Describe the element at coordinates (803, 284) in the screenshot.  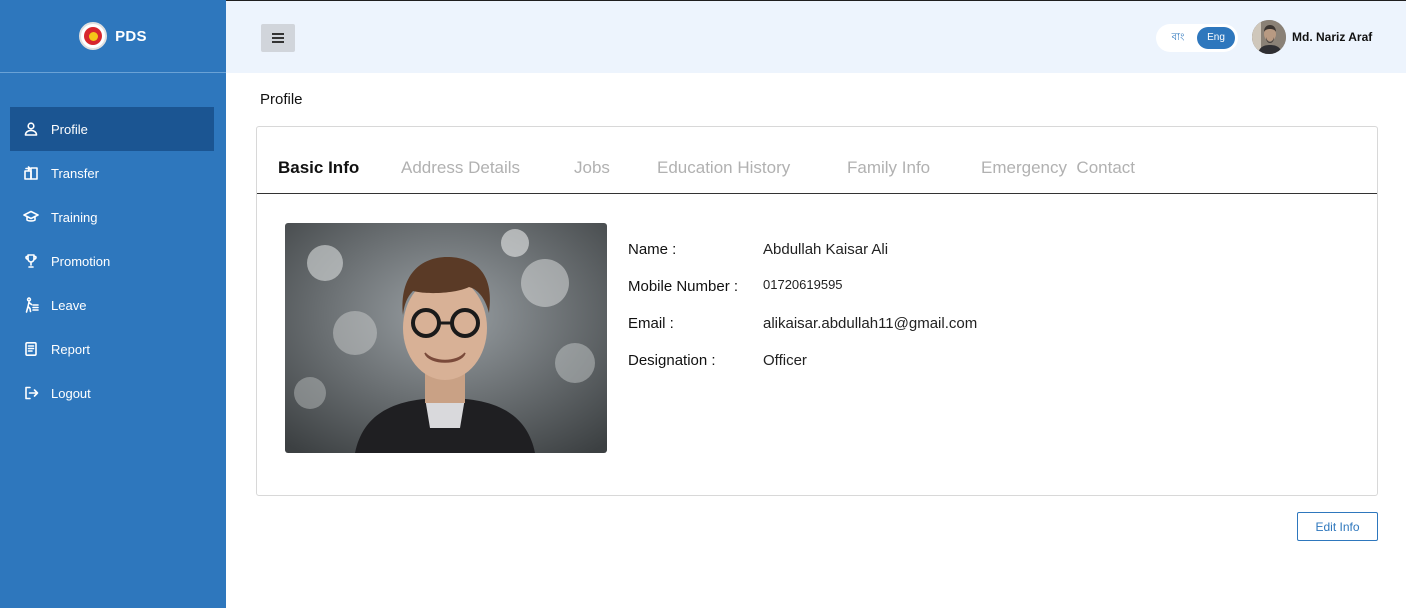
I see `mobile-number-value: 01720619595` at that location.